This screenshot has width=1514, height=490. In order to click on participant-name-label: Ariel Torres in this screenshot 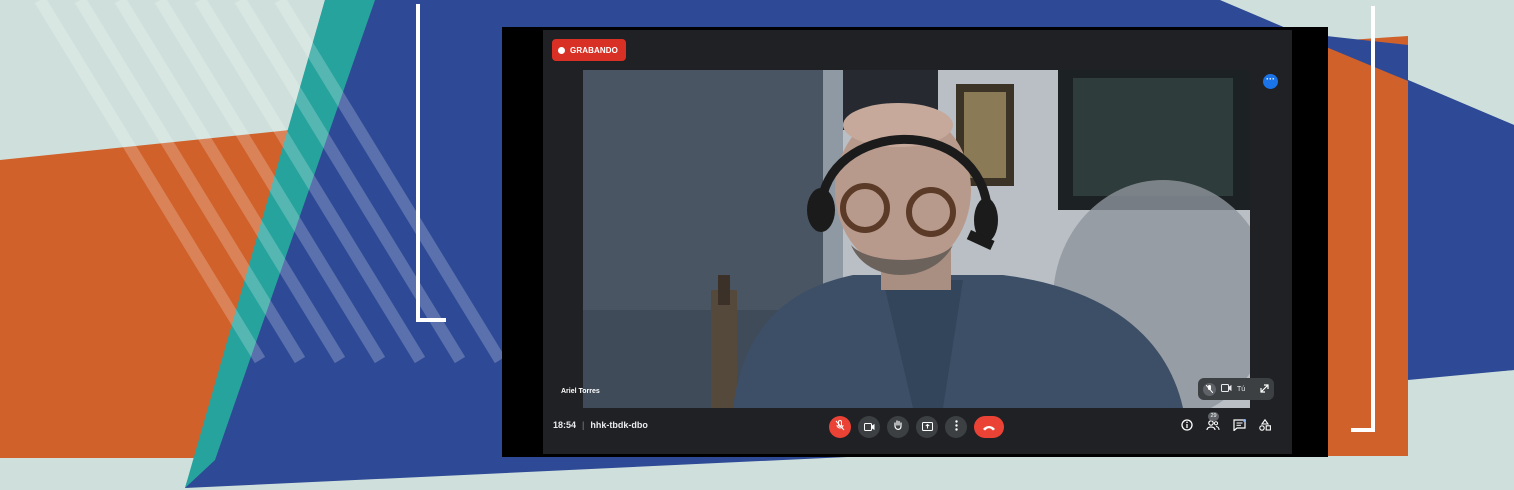, I will do `click(580, 391)`.